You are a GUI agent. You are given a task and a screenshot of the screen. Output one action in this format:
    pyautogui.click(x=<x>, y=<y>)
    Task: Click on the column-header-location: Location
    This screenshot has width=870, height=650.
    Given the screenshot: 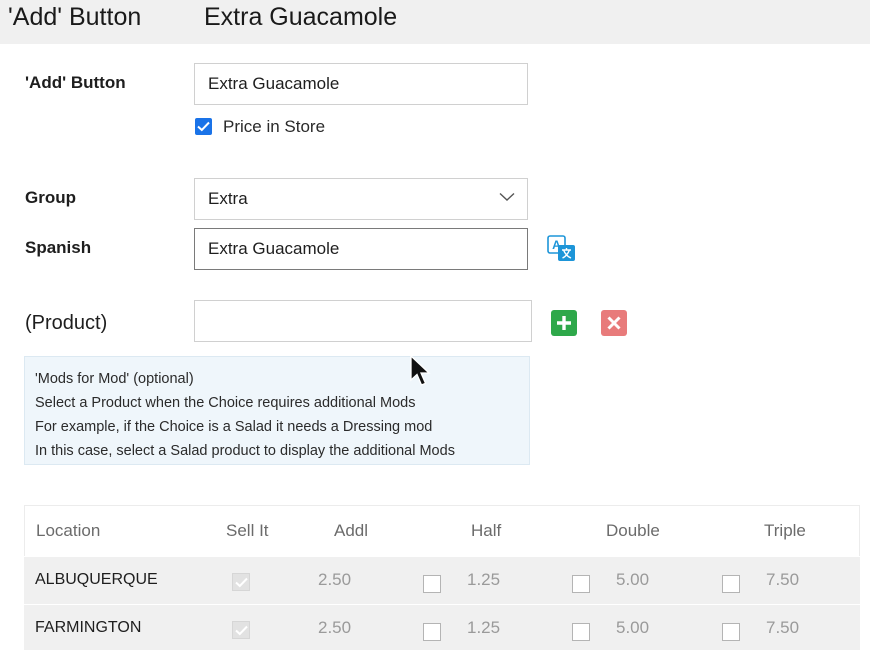 What is the action you would take?
    pyautogui.click(x=68, y=530)
    